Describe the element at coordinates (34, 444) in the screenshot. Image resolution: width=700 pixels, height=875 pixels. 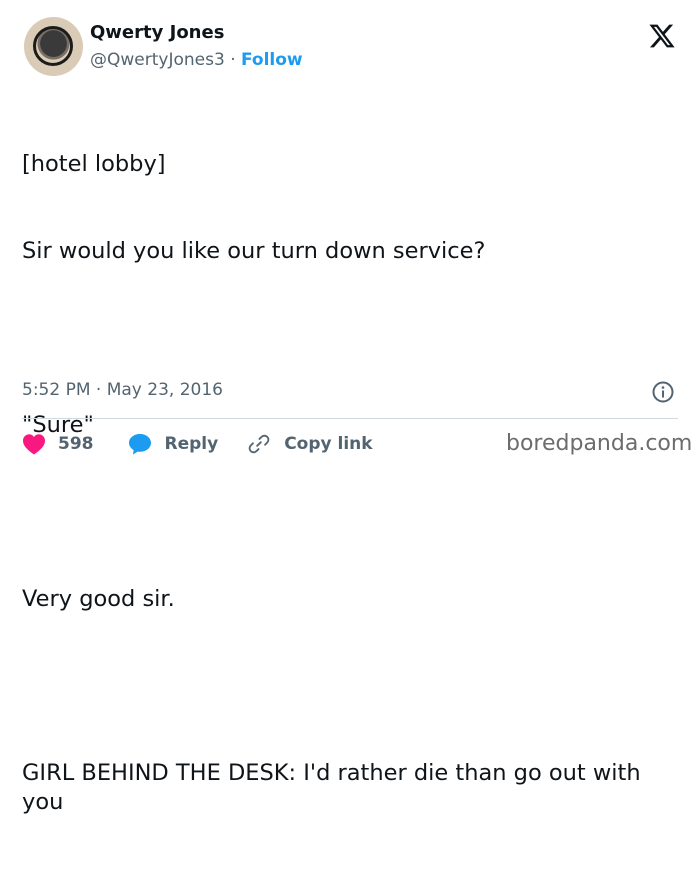
I see `heart-icon` at that location.